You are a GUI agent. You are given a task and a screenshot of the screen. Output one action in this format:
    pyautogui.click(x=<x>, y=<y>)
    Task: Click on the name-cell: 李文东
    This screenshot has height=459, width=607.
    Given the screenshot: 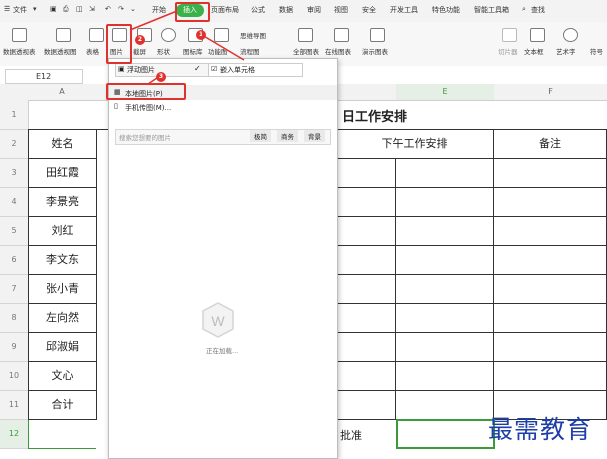 What is the action you would take?
    pyautogui.click(x=62, y=260)
    